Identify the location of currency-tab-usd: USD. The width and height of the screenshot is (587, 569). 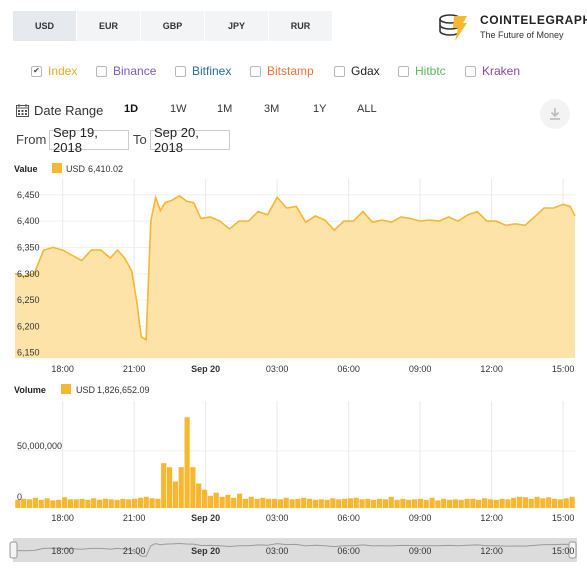
(44, 26).